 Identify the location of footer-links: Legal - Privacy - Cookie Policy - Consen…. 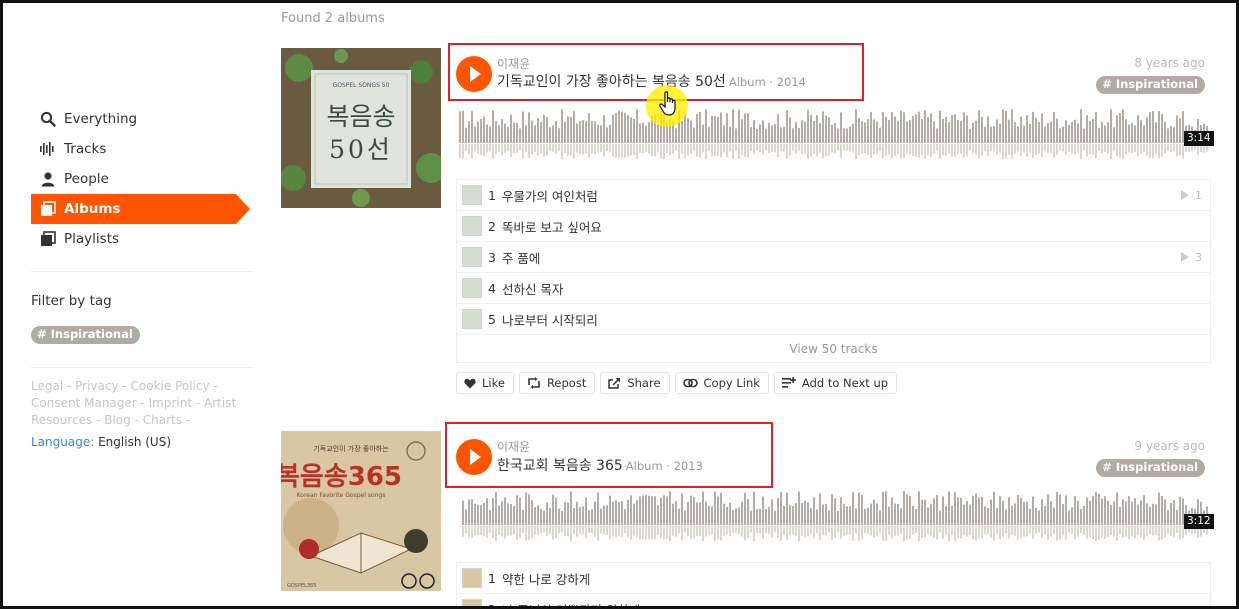
(136, 403).